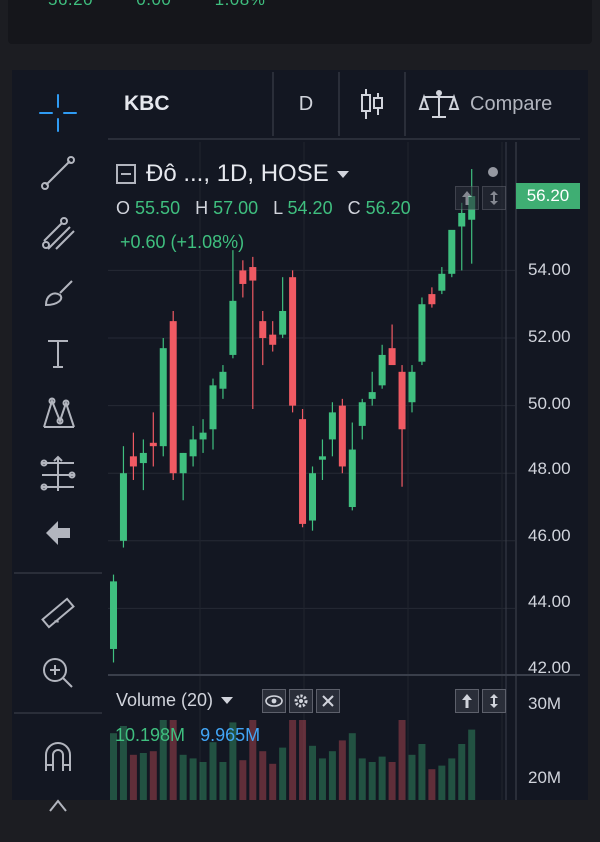  Describe the element at coordinates (545, 703) in the screenshot. I see `volume-tick: 30M` at that location.